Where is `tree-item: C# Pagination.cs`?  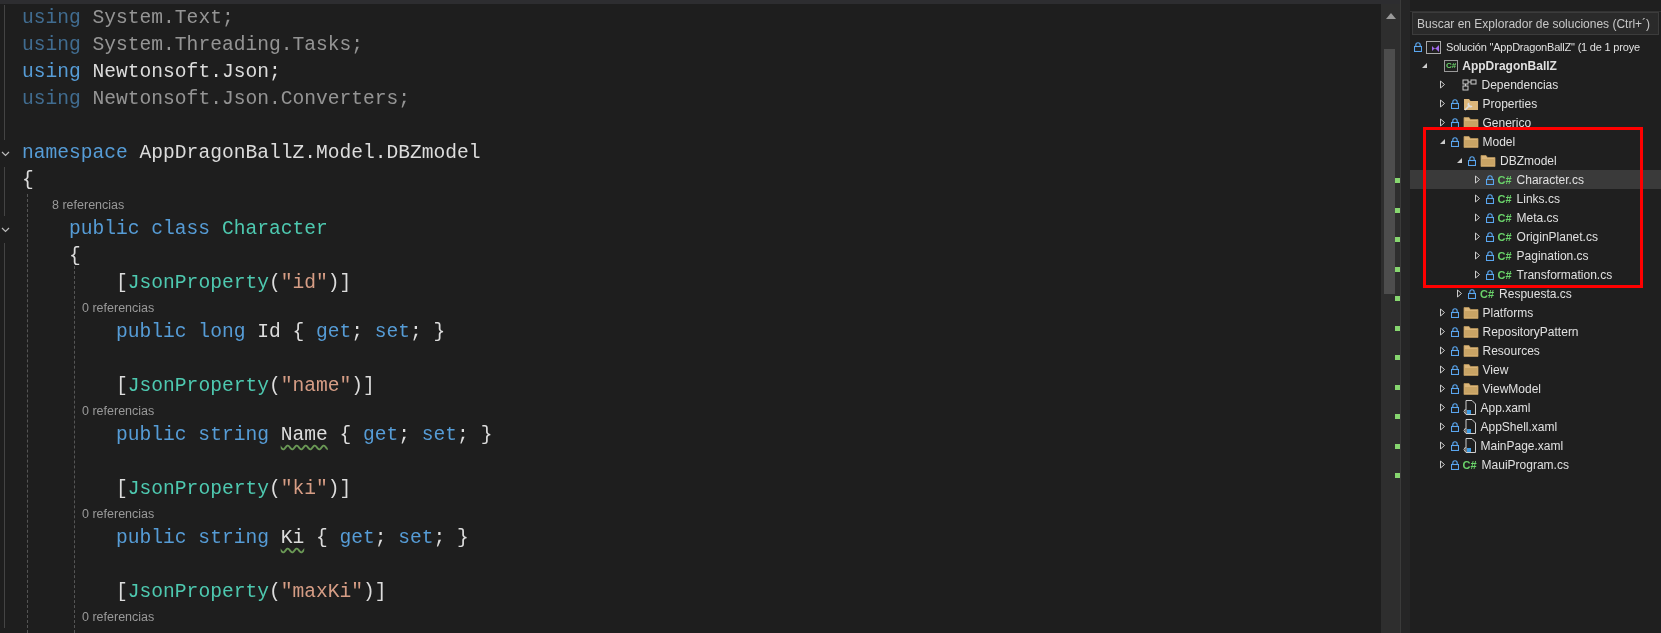 tree-item: C# Pagination.cs is located at coordinates (1535, 255).